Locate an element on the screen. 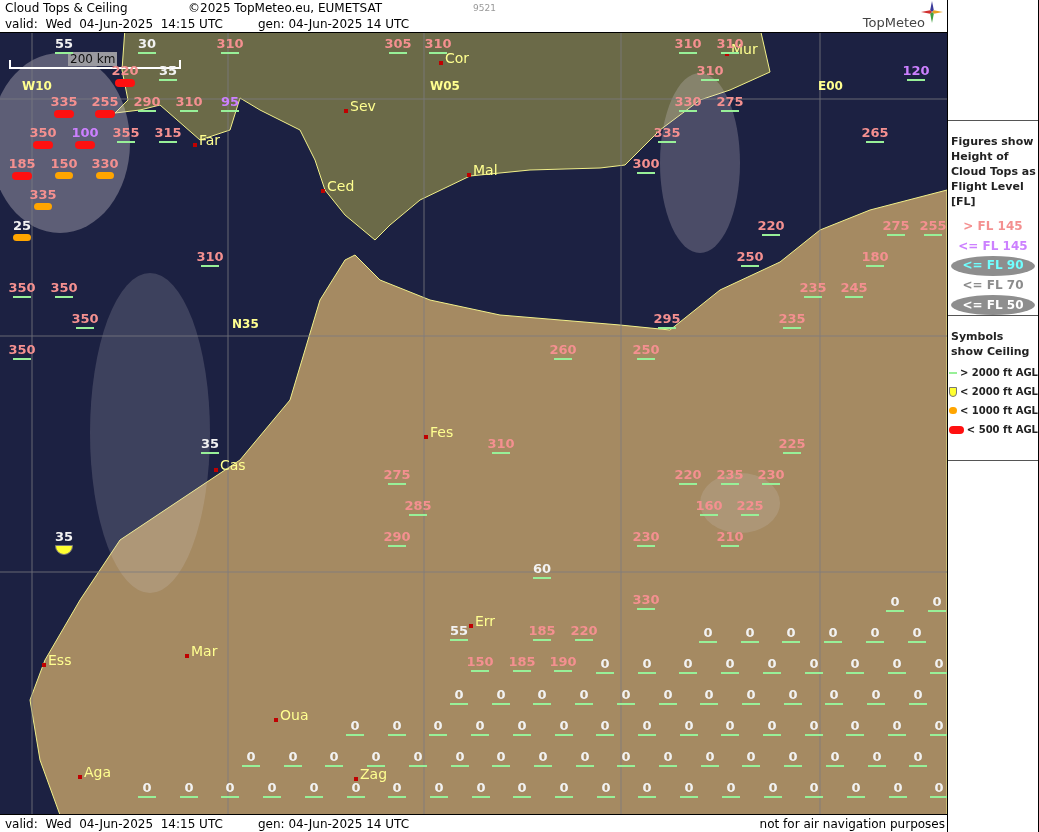 The width and height of the screenshot is (1039, 832). cloud-top-value: 180 is located at coordinates (875, 257).